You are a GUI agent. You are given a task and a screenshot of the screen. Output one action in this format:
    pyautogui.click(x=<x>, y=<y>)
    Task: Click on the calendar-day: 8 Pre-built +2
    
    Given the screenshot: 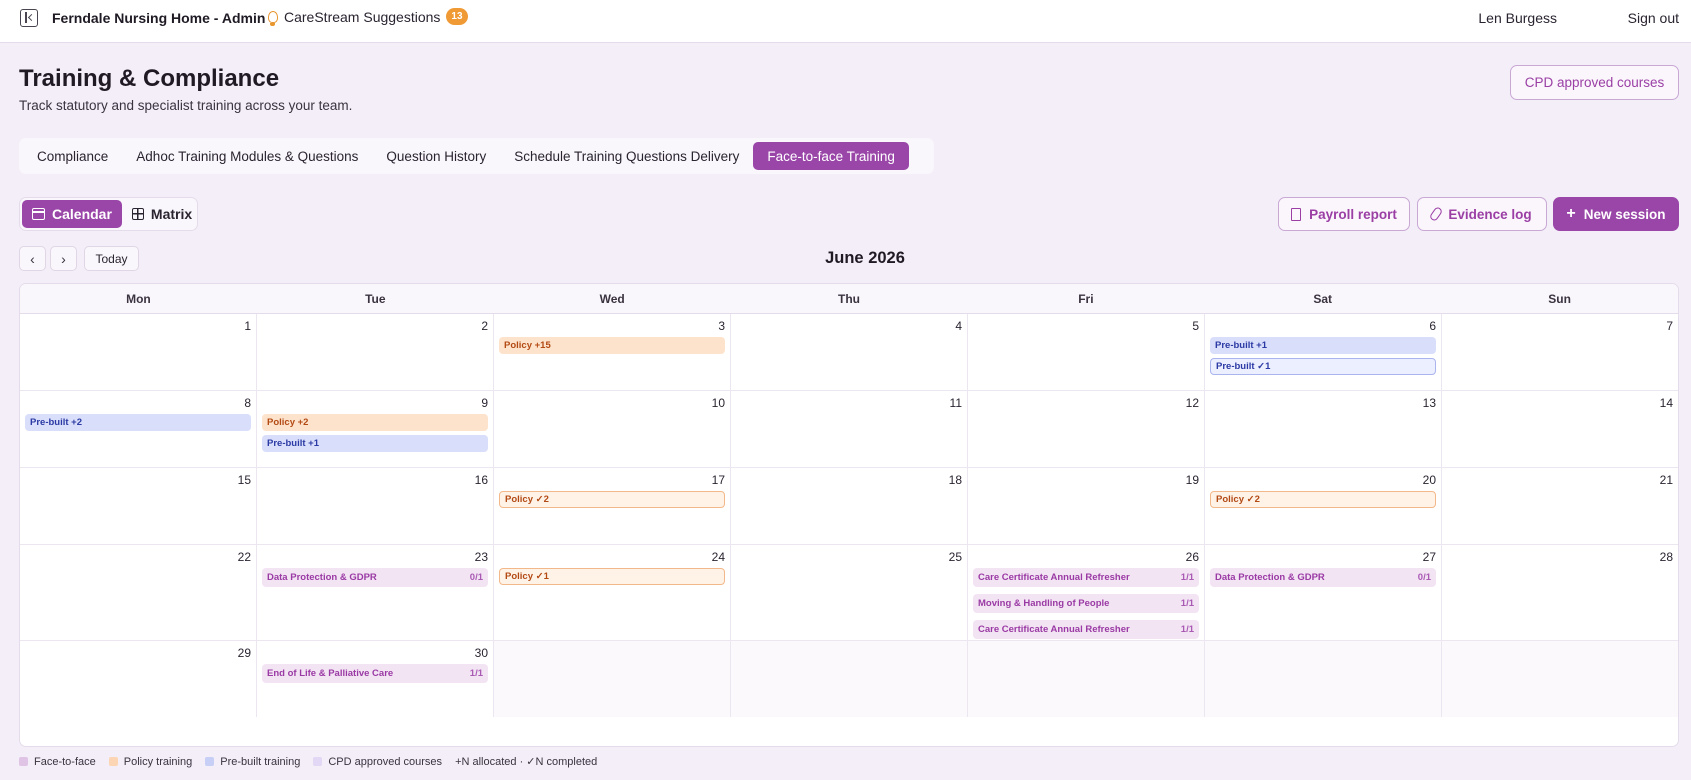 What is the action you would take?
    pyautogui.click(x=138, y=429)
    